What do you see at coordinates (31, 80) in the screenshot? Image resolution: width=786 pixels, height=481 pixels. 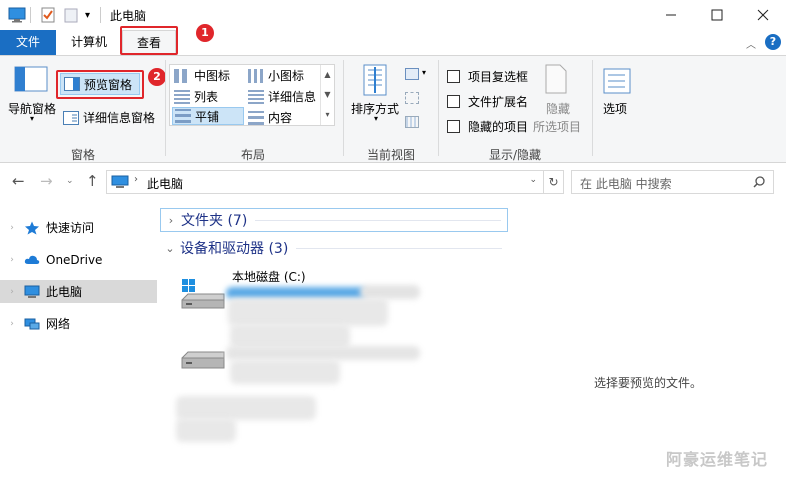 I see `nav-pane-icon` at bounding box center [31, 80].